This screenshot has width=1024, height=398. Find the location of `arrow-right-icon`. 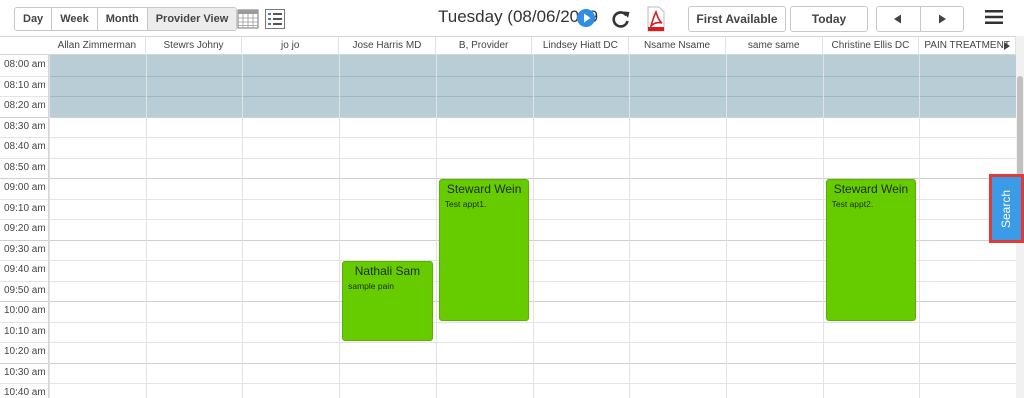

arrow-right-icon is located at coordinates (942, 19).